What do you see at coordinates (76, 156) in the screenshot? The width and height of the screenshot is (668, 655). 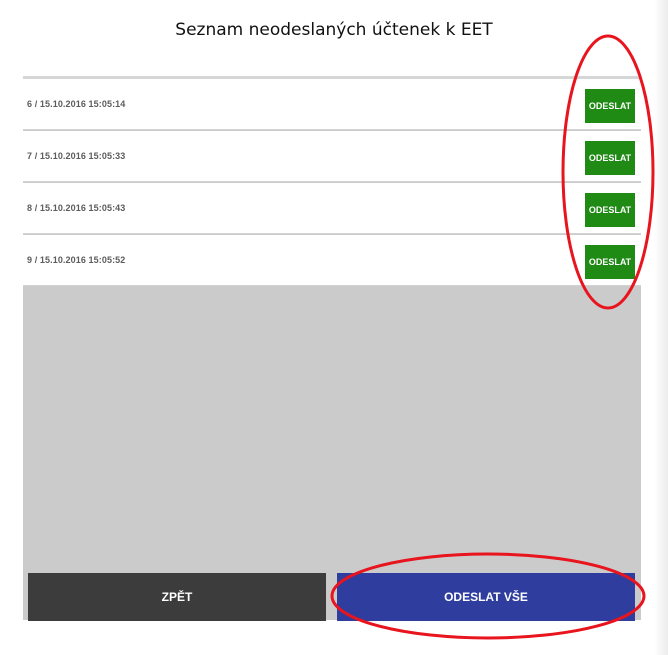 I see `receipt-row-label: 7 / 15.10.2016 15:05:33` at bounding box center [76, 156].